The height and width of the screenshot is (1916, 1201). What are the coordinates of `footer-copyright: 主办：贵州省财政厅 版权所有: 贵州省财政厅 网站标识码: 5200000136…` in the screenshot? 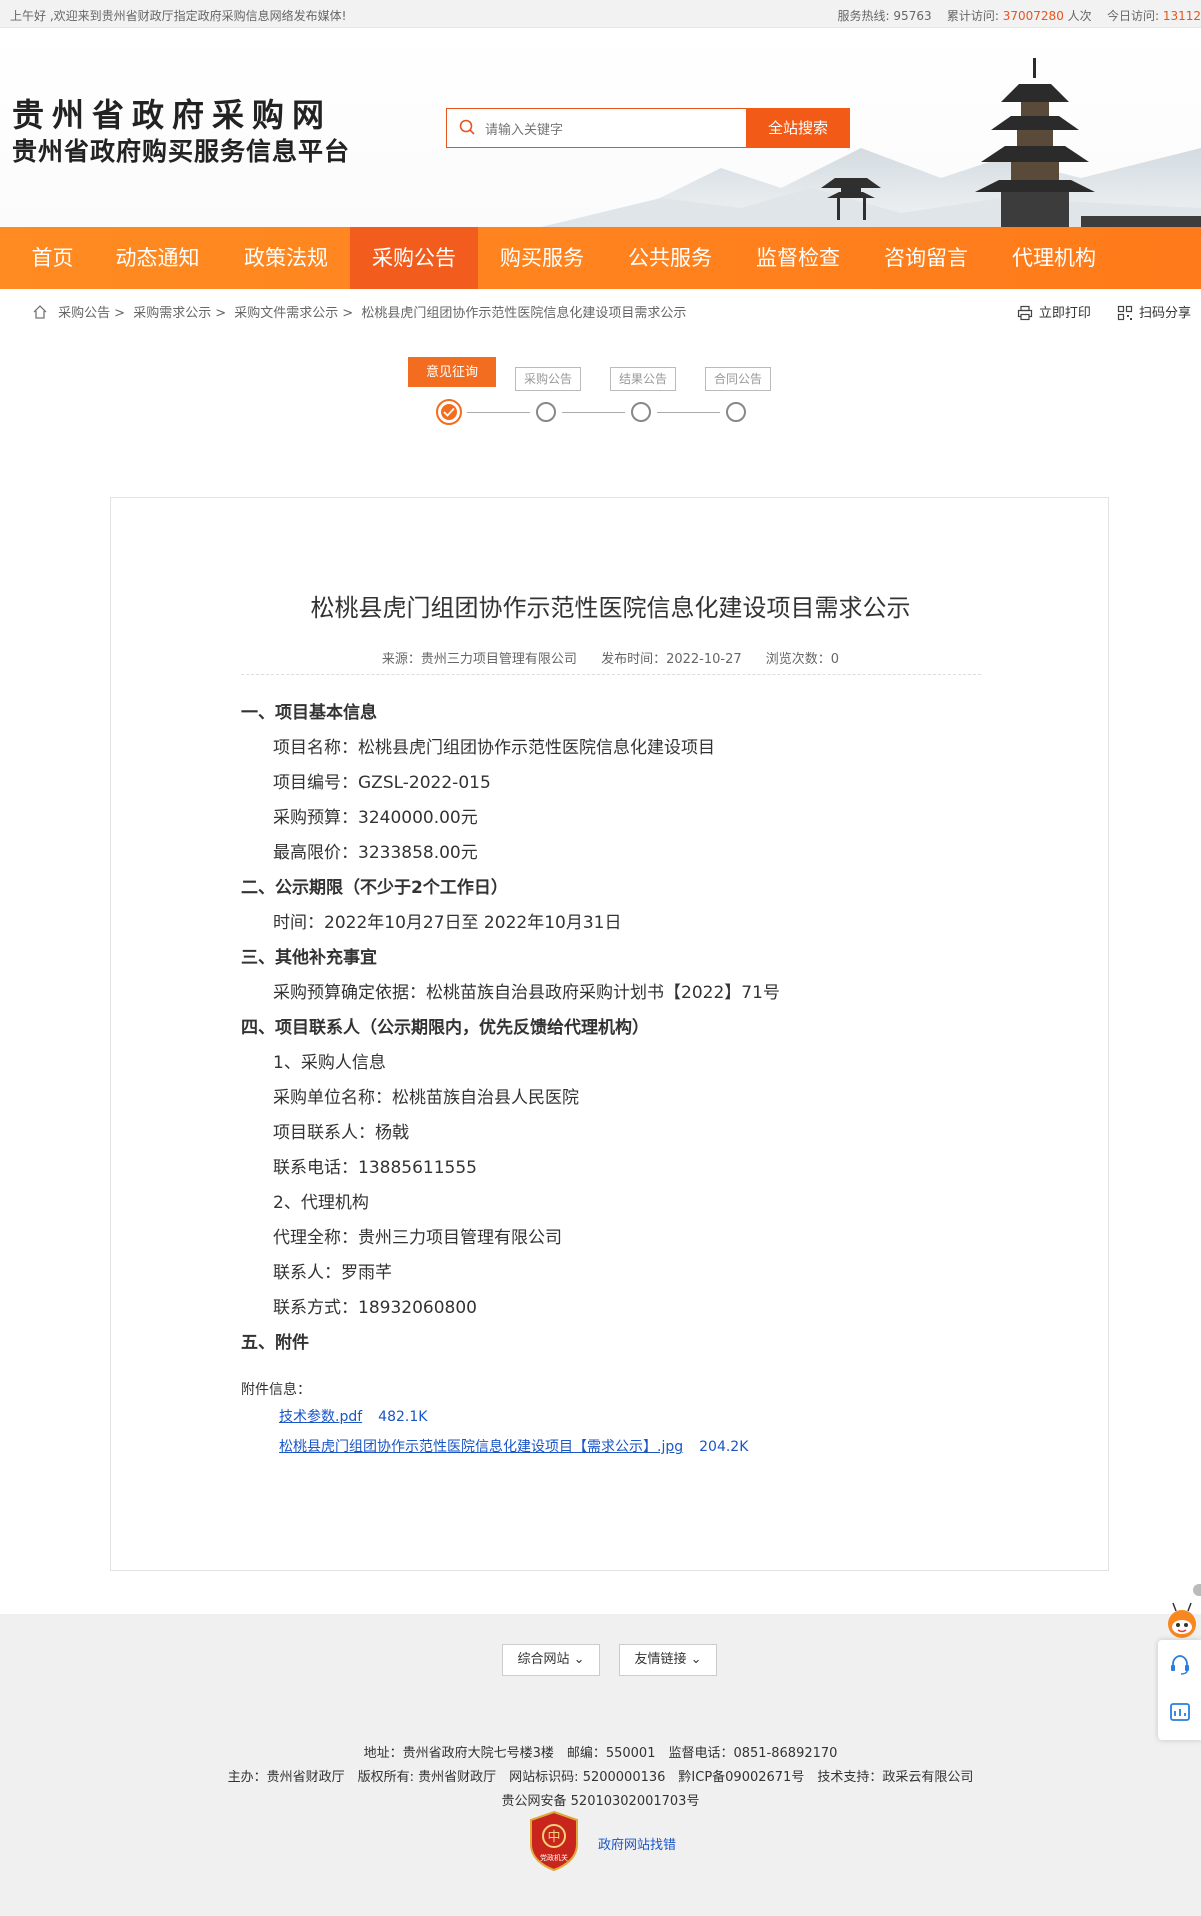 It's located at (600, 1777).